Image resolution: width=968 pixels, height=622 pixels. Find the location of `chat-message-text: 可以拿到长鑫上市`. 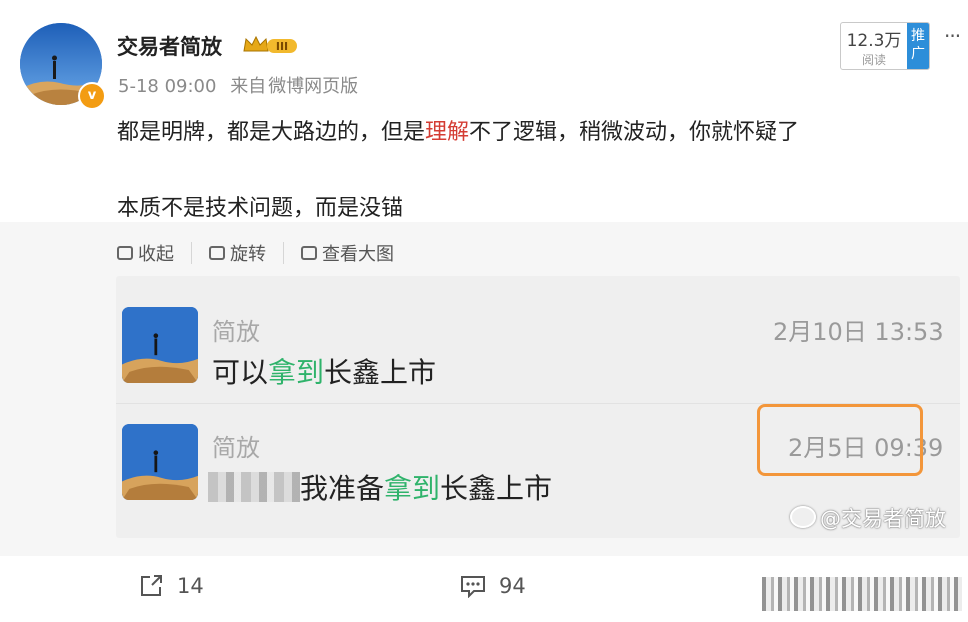

chat-message-text: 可以拿到长鑫上市 is located at coordinates (324, 371).